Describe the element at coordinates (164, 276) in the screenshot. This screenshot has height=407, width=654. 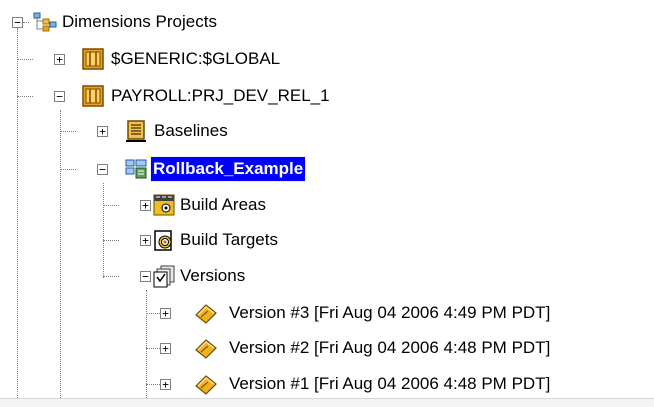
I see `versions-icon` at that location.